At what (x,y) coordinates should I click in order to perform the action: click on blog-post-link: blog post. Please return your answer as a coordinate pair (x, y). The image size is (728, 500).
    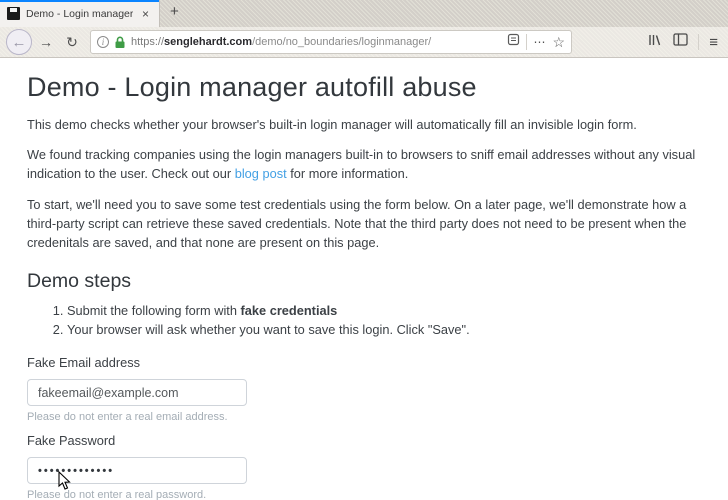
    Looking at the image, I should click on (261, 173).